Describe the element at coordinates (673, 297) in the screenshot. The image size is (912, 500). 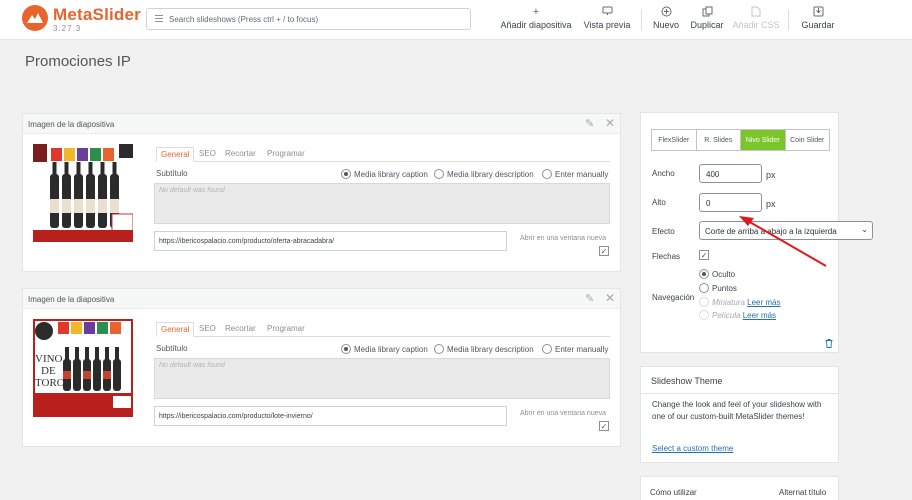
I see `navigation-label: Navegación` at that location.